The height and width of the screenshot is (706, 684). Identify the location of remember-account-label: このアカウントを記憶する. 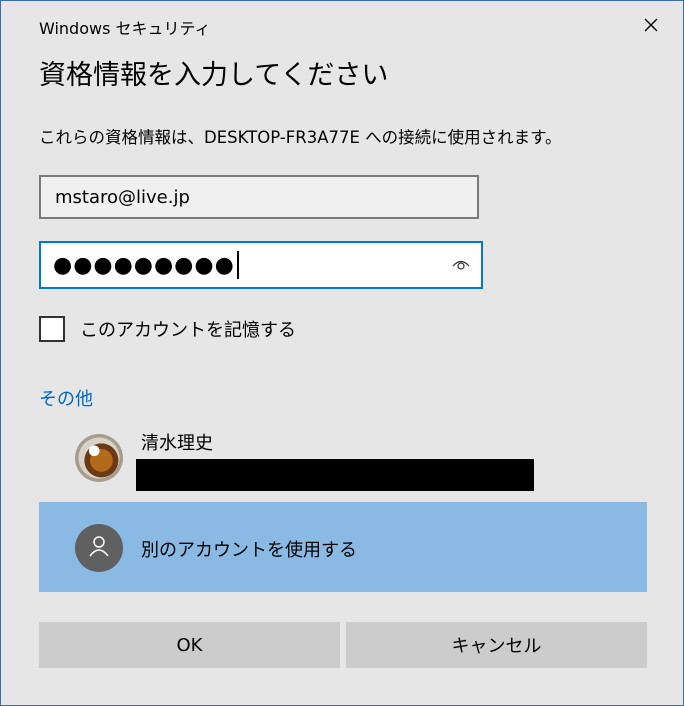
(188, 330).